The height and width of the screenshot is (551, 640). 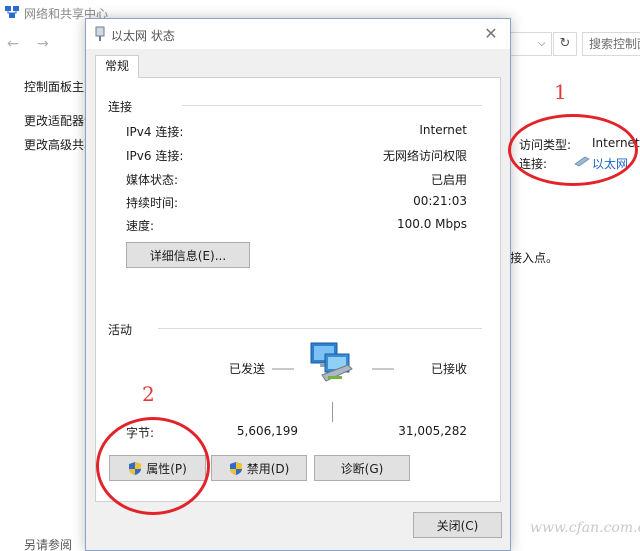 I want to click on search-input: 搜索控制面, so click(x=611, y=44).